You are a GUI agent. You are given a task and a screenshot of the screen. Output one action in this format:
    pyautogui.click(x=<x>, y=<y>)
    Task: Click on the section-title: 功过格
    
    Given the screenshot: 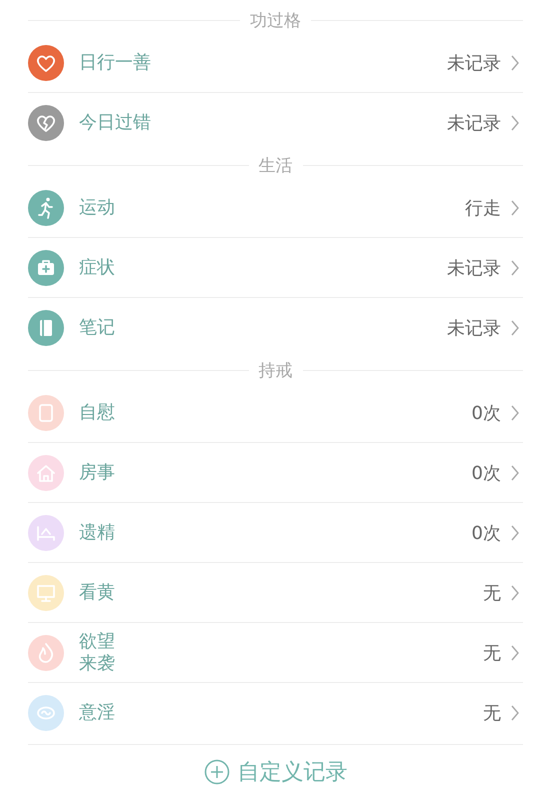 What is the action you would take?
    pyautogui.click(x=275, y=21)
    